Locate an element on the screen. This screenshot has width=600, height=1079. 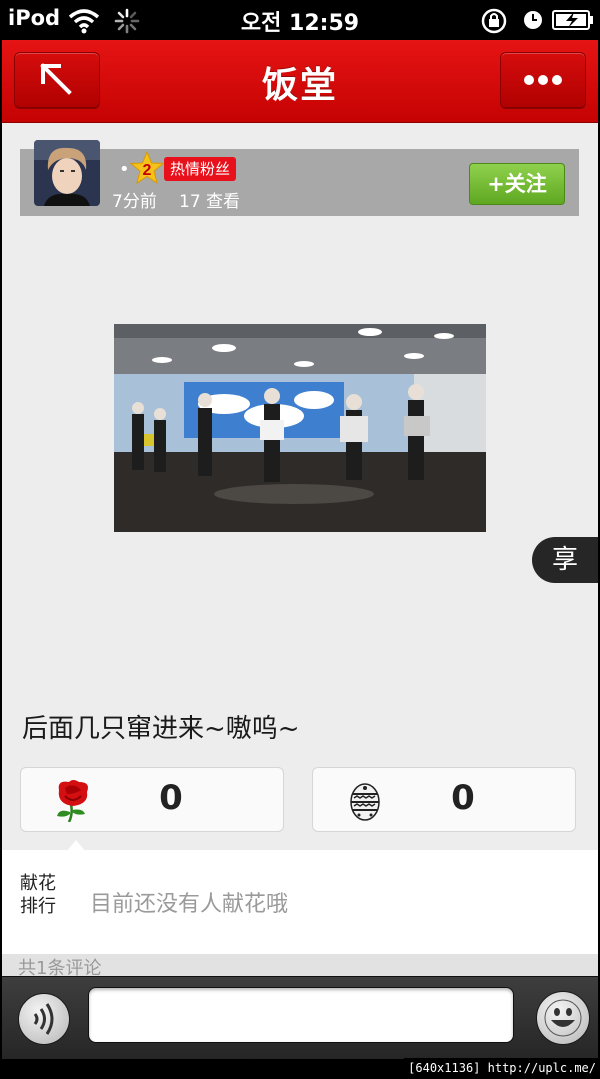
nav-bar: 饭堂 is located at coordinates (300, 81).